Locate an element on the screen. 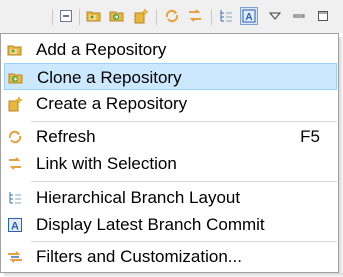  menu-item-clone-repository: Clone a Repository is located at coordinates (170, 76).